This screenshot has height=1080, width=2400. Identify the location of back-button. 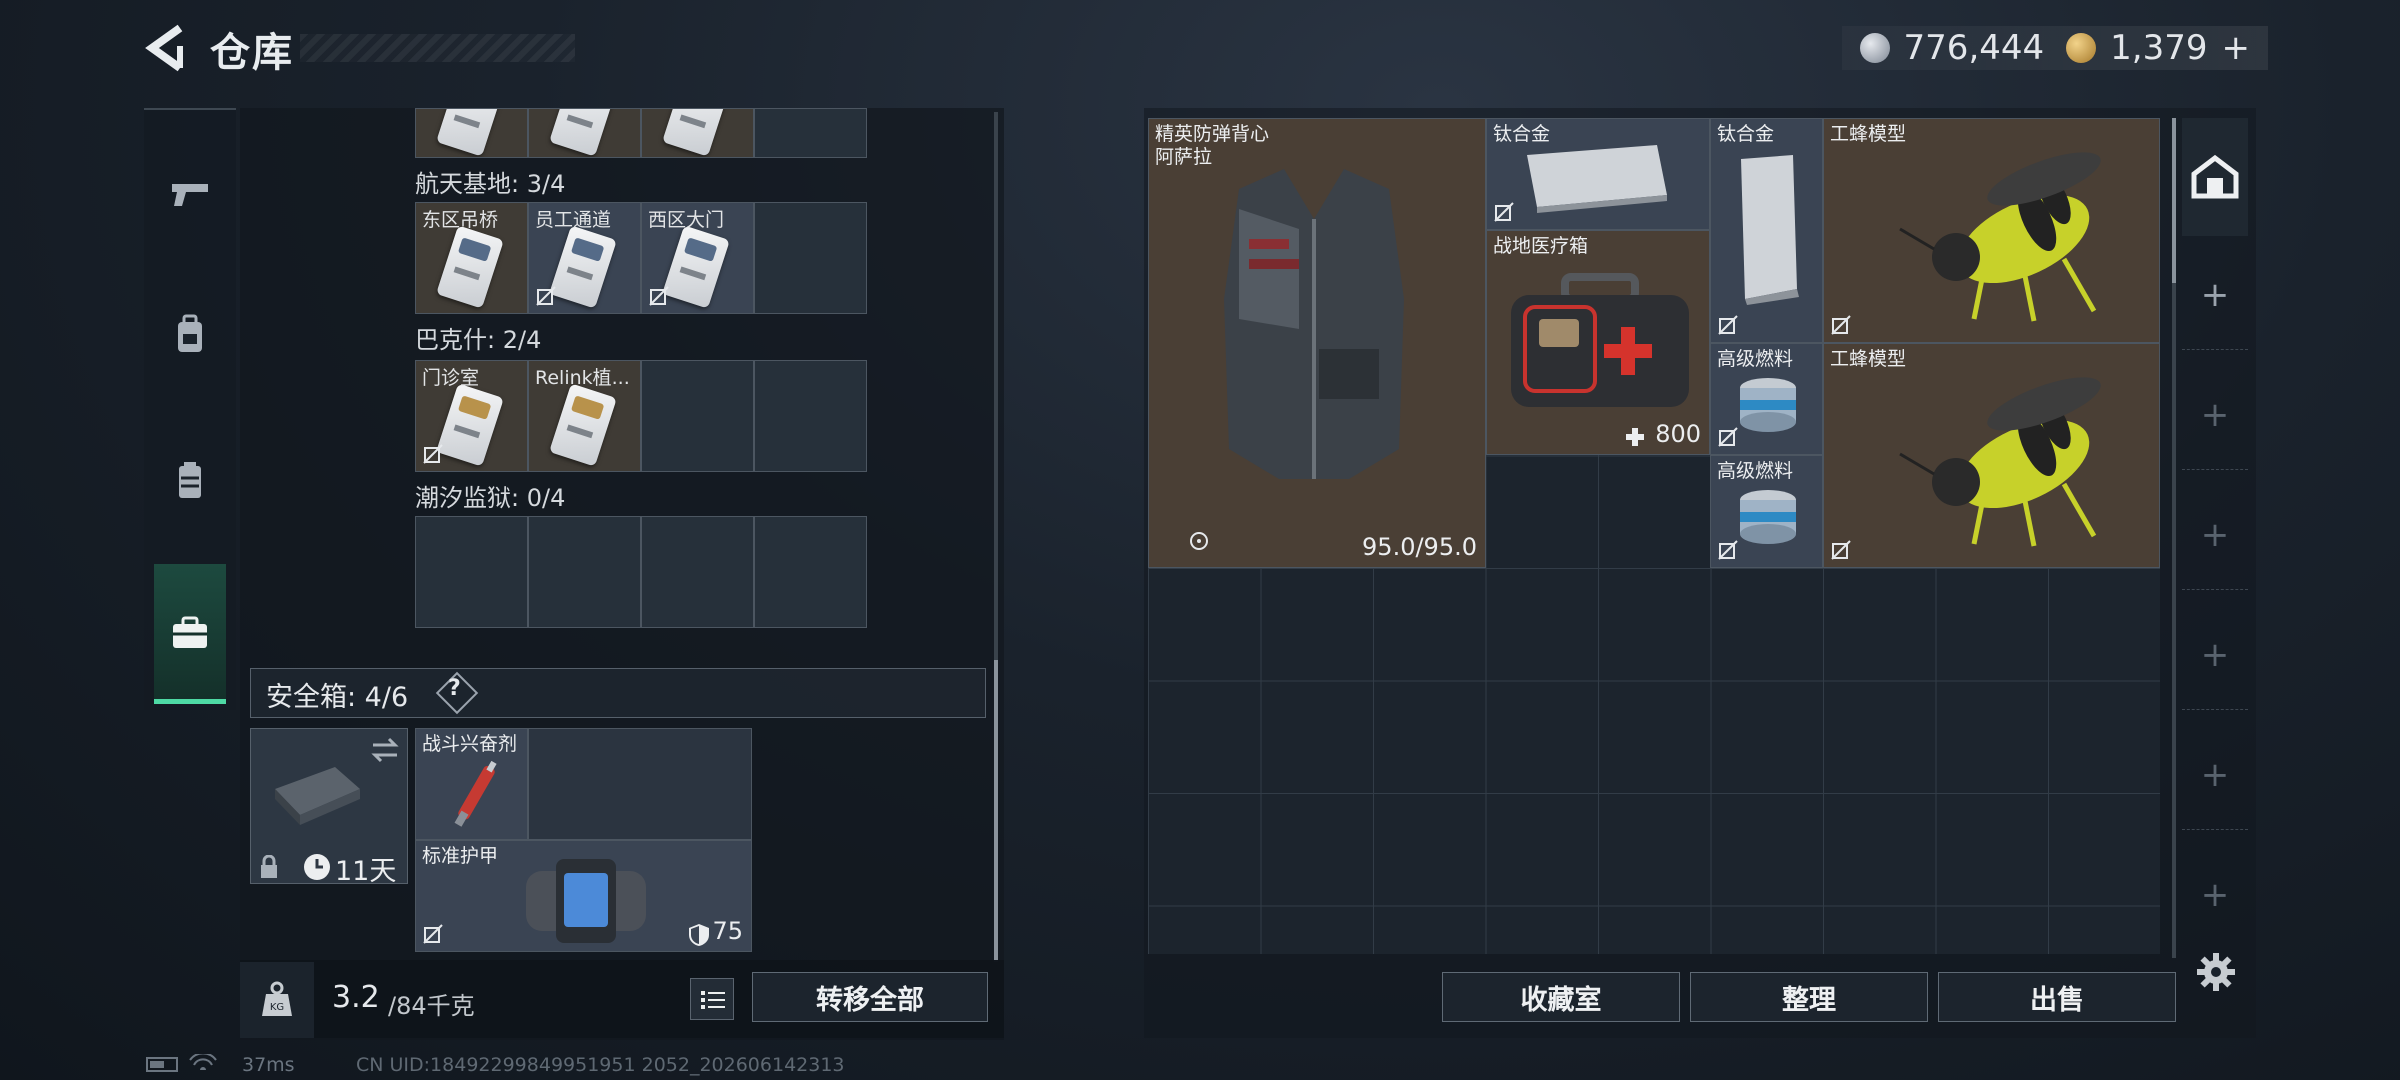
(167, 48).